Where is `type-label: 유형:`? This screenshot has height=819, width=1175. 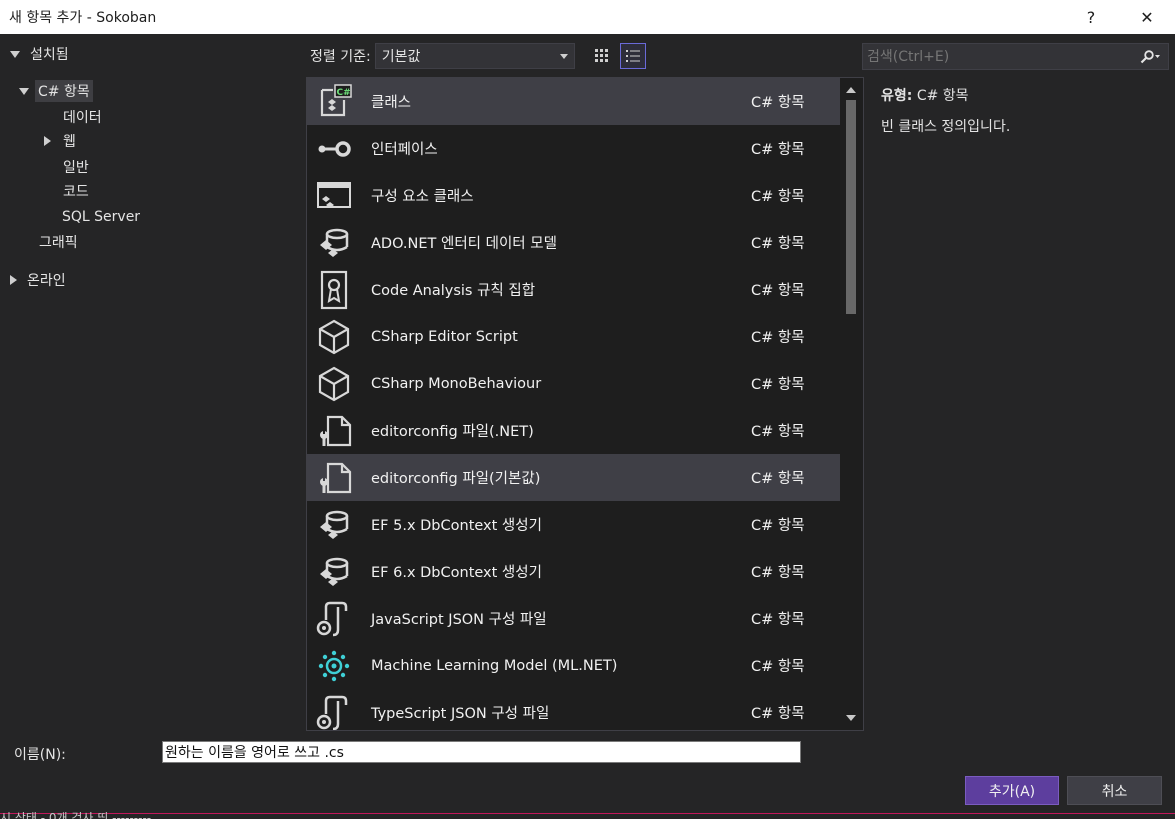
type-label: 유형: is located at coordinates (897, 96).